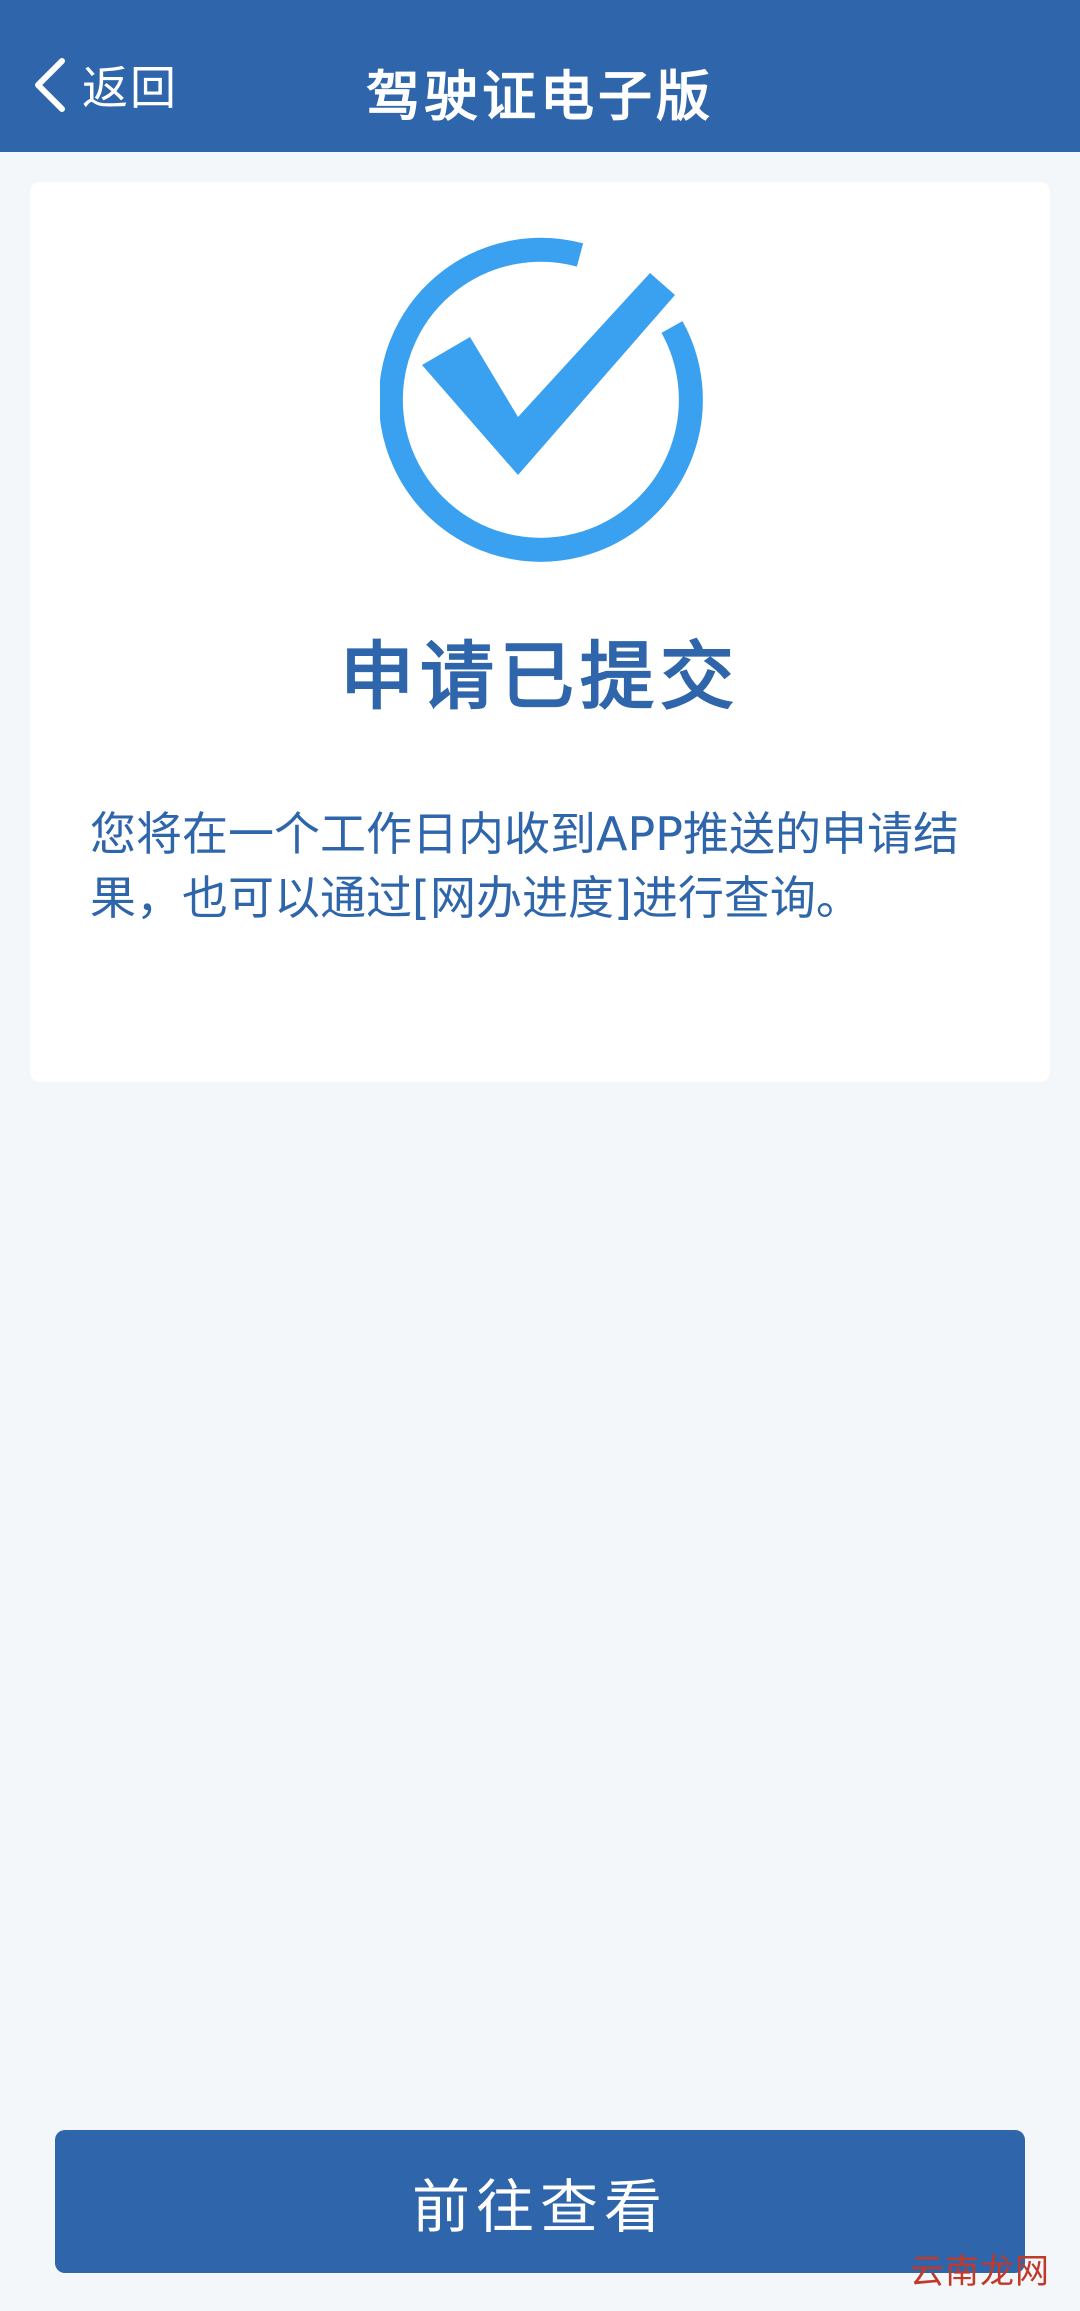  What do you see at coordinates (540, 2201) in the screenshot?
I see `view-button: 前往查看` at bounding box center [540, 2201].